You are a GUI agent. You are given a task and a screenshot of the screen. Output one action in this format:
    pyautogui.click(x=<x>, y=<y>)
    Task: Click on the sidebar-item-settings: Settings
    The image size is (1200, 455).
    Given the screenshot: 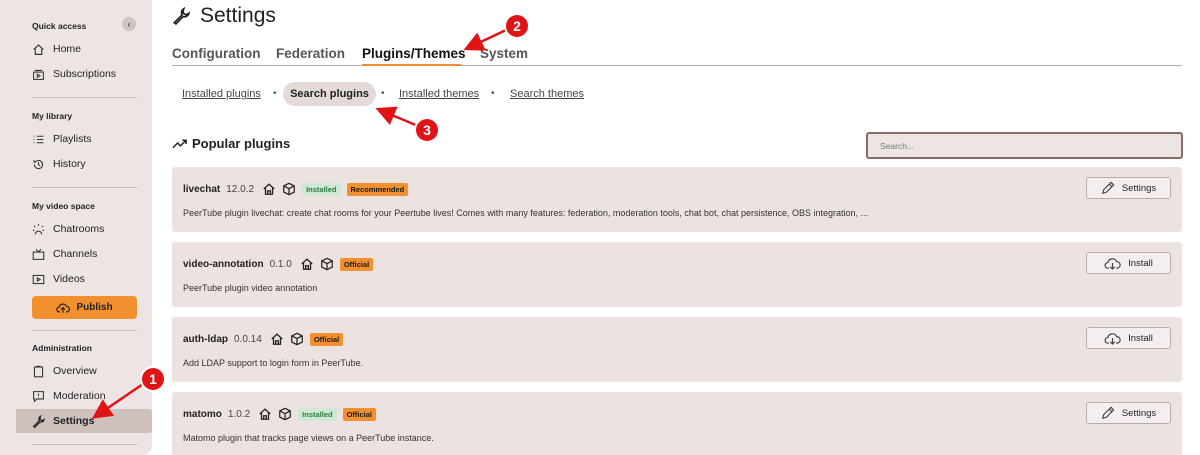 What is the action you would take?
    pyautogui.click(x=84, y=421)
    